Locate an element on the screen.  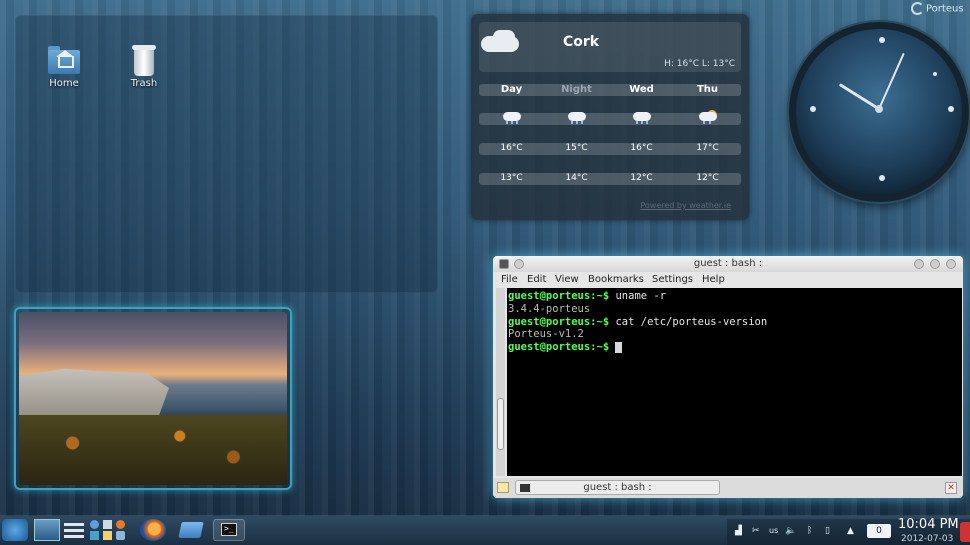
desktop-icon-trash: Trash is located at coordinates (144, 66).